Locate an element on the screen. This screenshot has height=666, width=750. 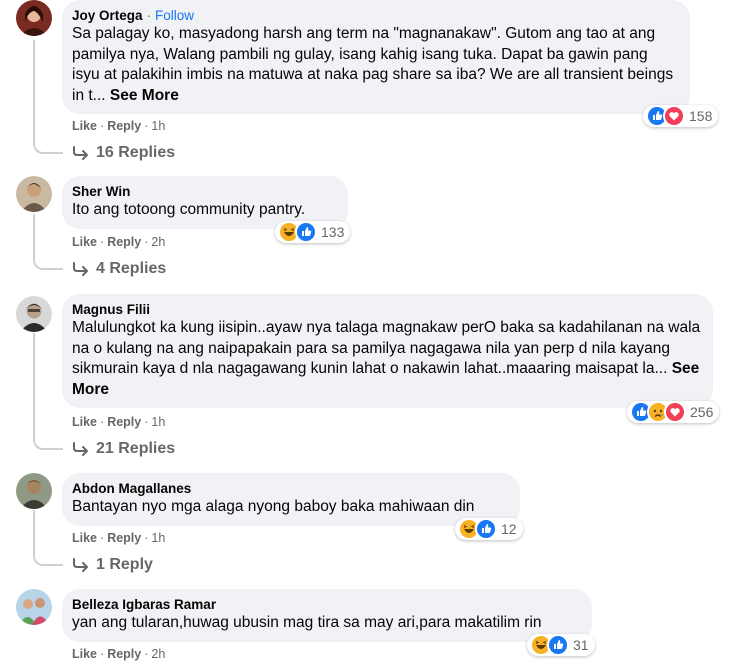
view-replies-button: 1 Reply is located at coordinates (112, 565).